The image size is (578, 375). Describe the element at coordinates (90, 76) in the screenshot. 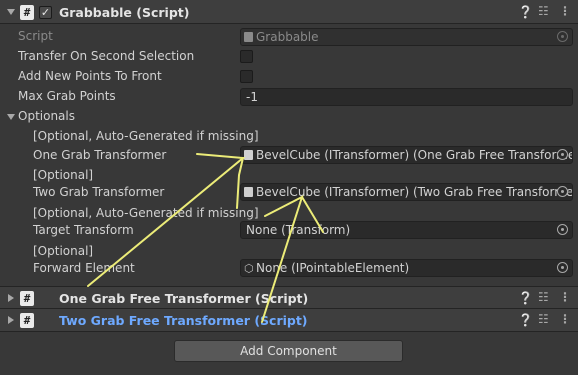

I see `add-new-points-label: Add New Points To Front` at that location.